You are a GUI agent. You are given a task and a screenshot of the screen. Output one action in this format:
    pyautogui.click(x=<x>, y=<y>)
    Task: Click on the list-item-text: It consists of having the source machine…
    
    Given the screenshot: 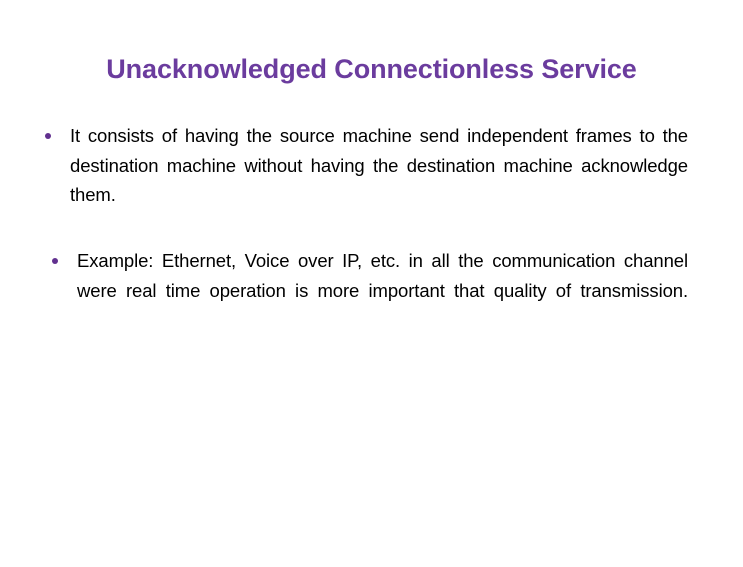 What is the action you would take?
    pyautogui.click(x=379, y=165)
    